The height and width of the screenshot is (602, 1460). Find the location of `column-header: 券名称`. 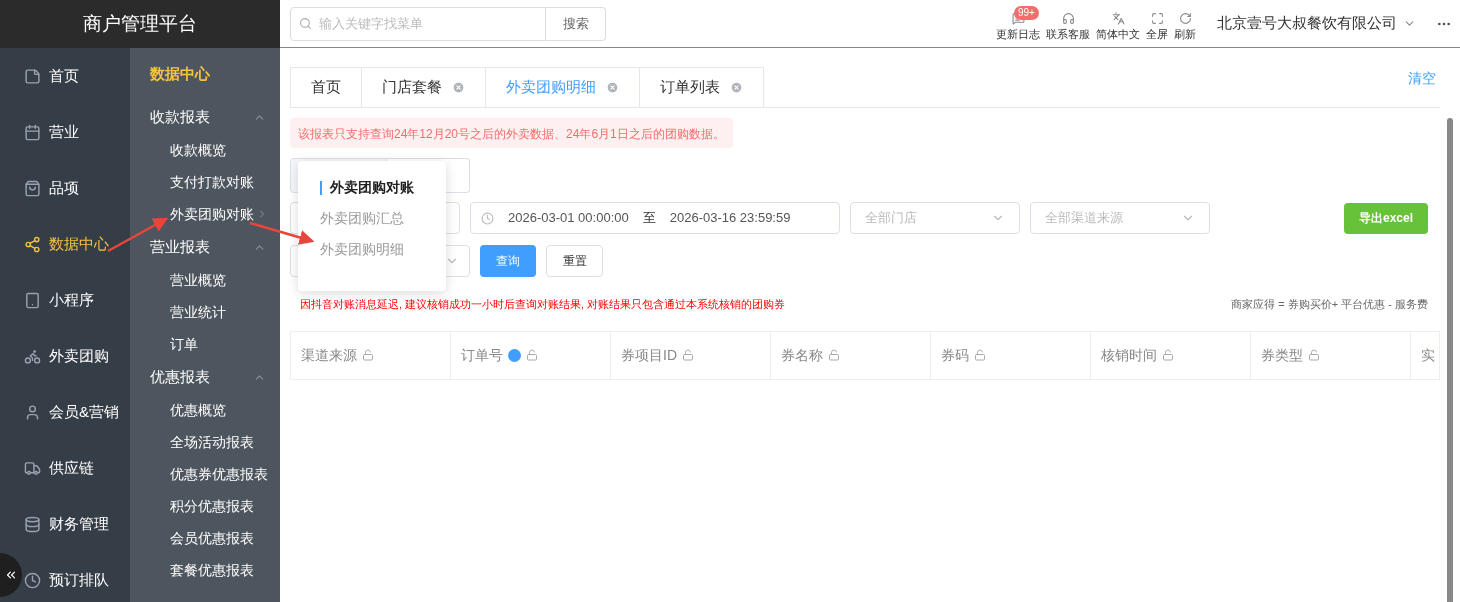

column-header: 券名称 is located at coordinates (851, 355).